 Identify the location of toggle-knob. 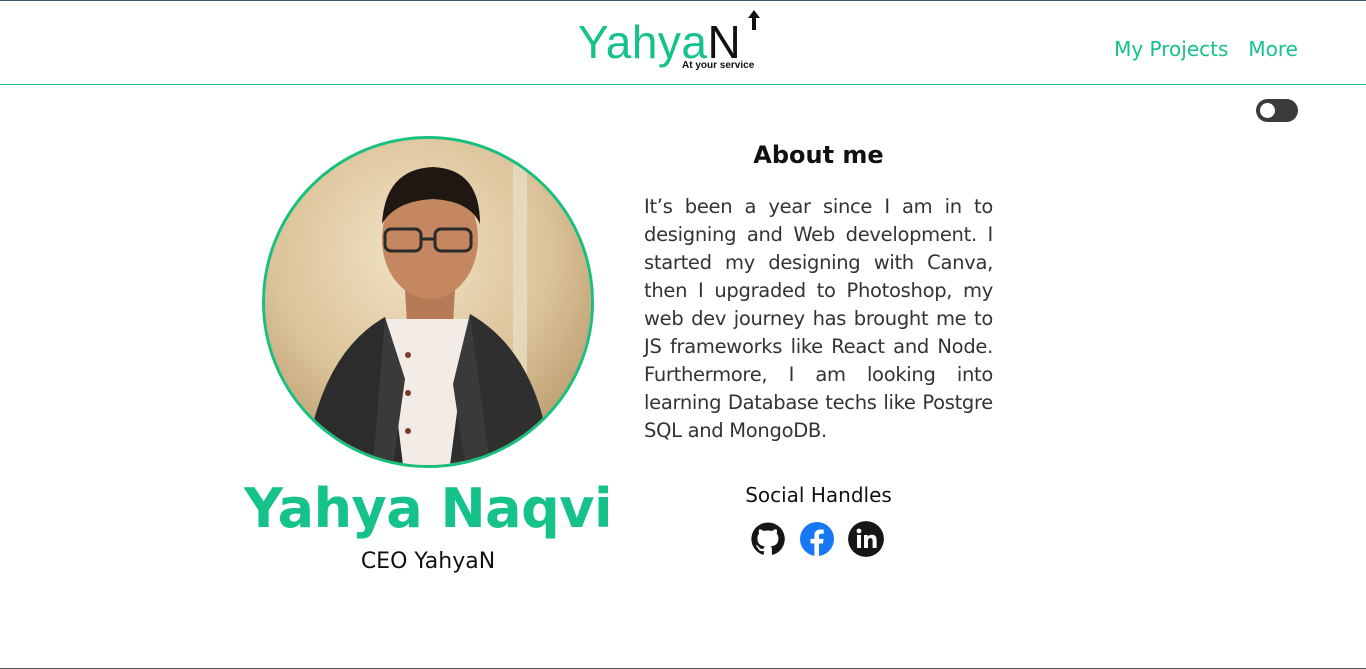
(1267, 110).